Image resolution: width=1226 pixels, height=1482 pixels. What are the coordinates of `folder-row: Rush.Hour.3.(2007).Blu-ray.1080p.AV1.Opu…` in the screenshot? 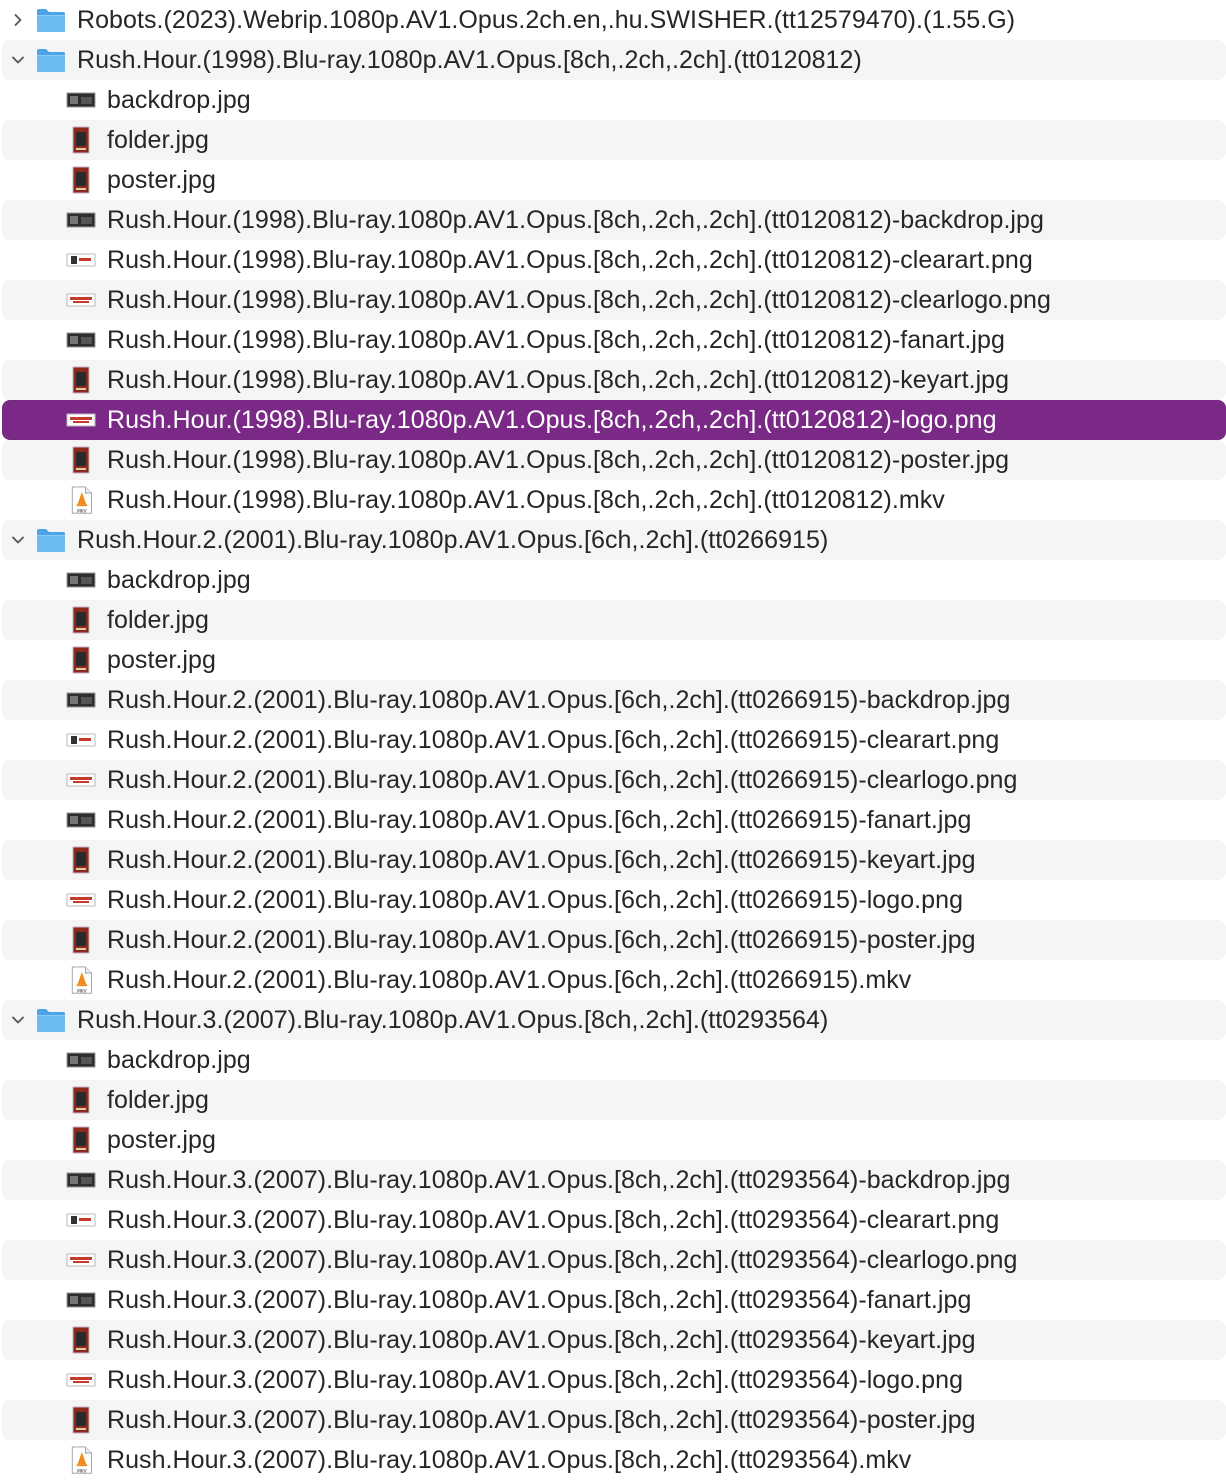 It's located at (614, 1020).